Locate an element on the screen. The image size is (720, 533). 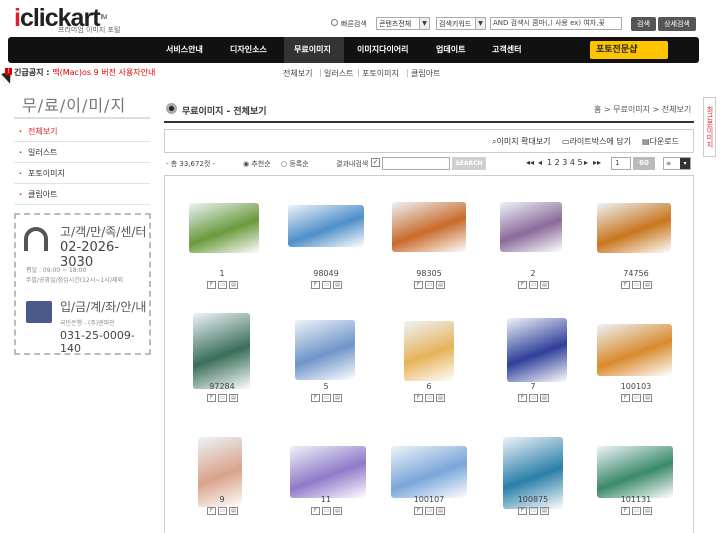
nav-item-update: 업데이트 is located at coordinates (450, 50).